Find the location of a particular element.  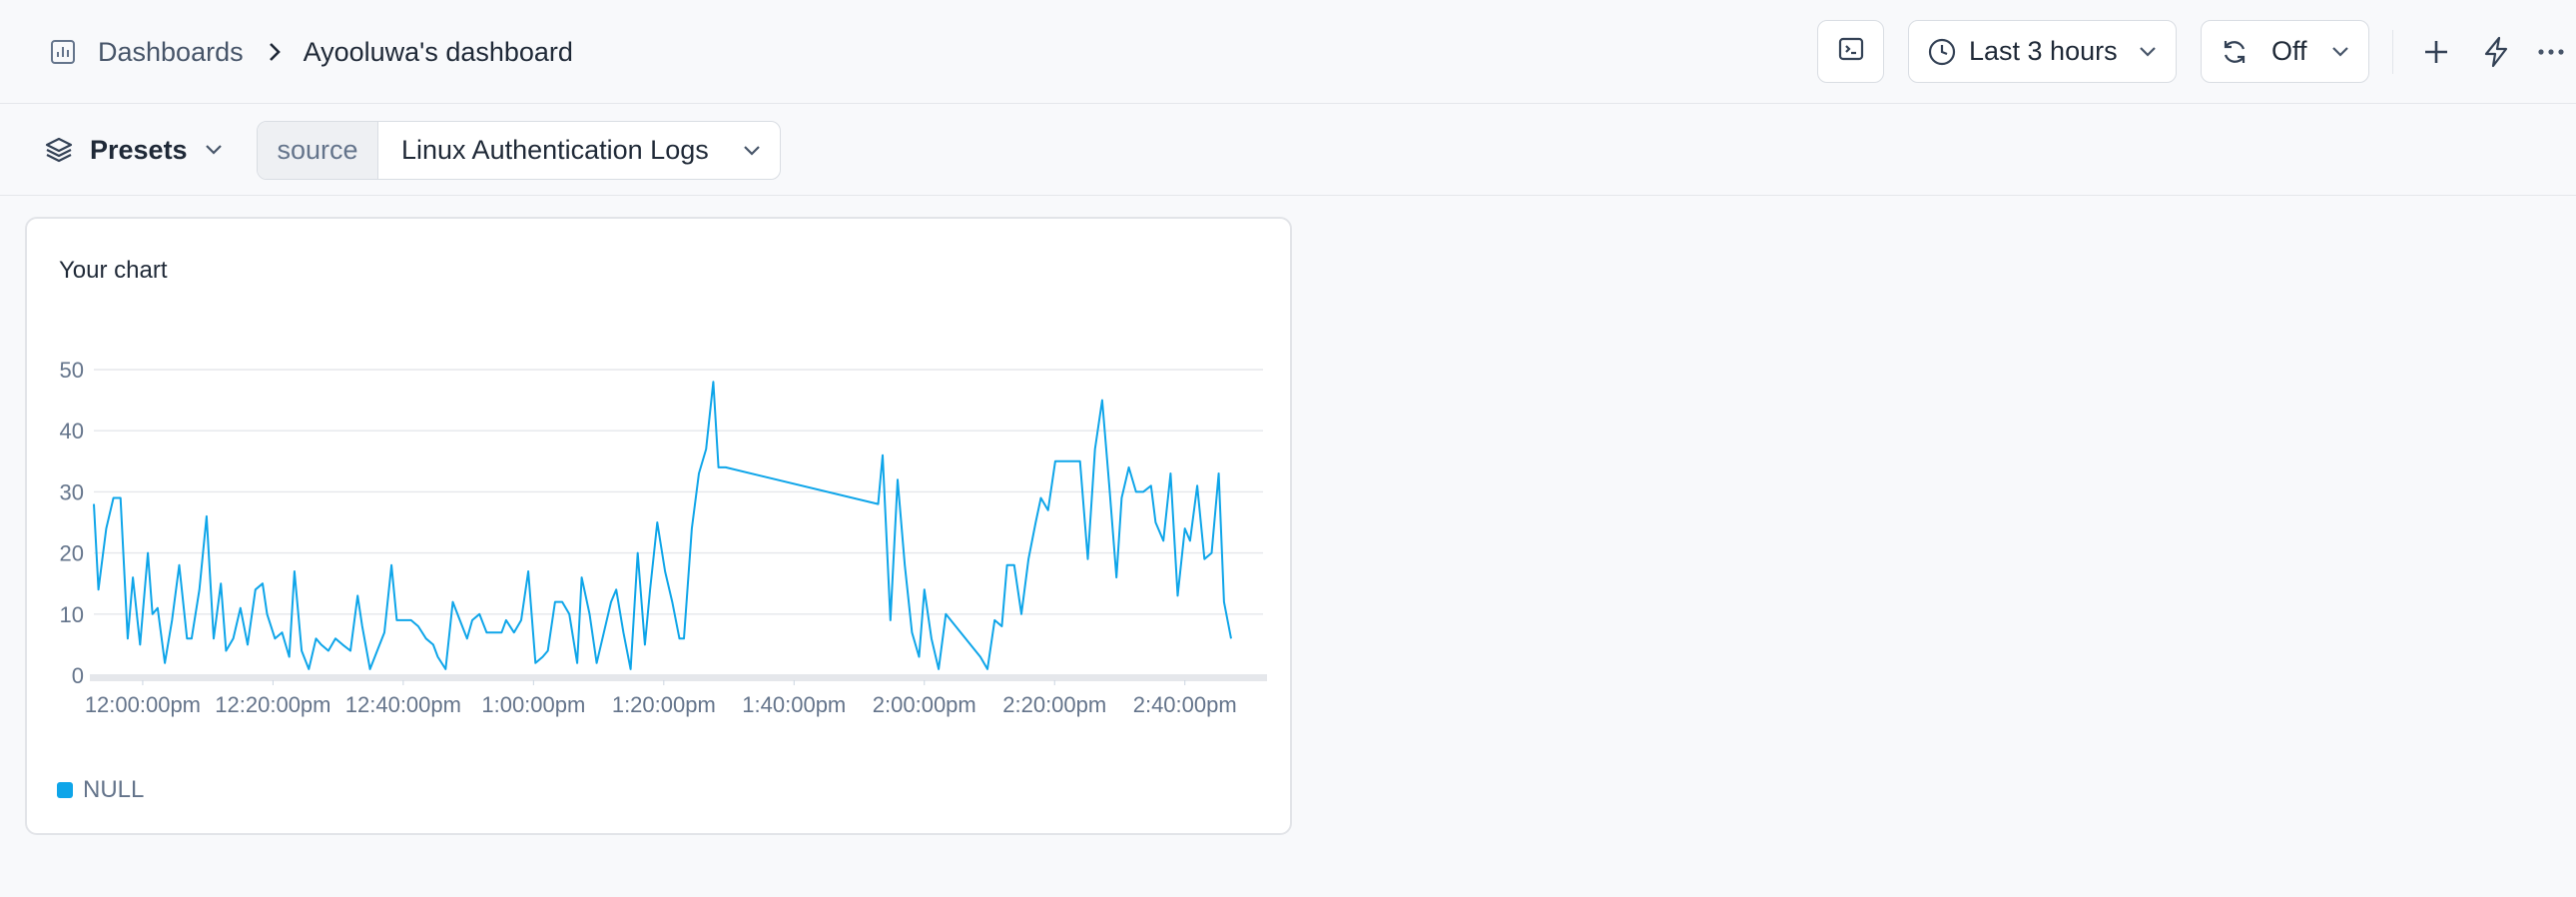

filter-bar: Presets source Linux Authentication Logs is located at coordinates (1288, 150).